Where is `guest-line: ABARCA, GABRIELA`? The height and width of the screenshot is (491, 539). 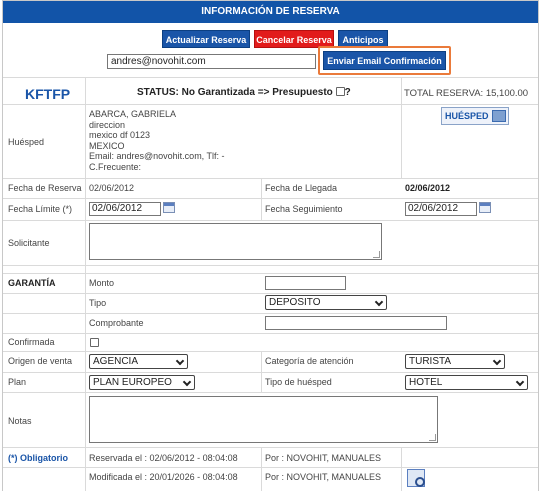 guest-line: ABARCA, GABRIELA is located at coordinates (133, 114).